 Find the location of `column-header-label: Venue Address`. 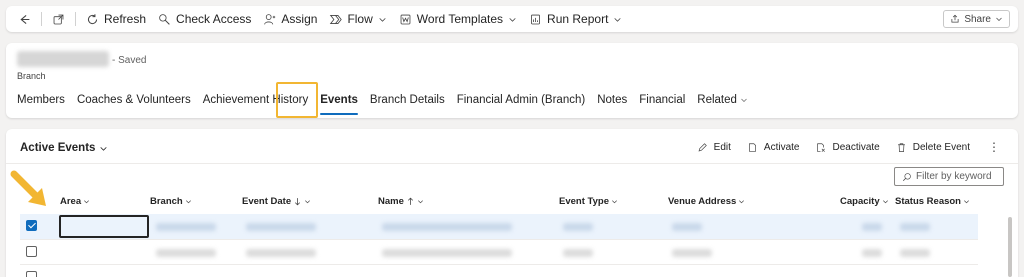

column-header-label: Venue Address is located at coordinates (702, 201).